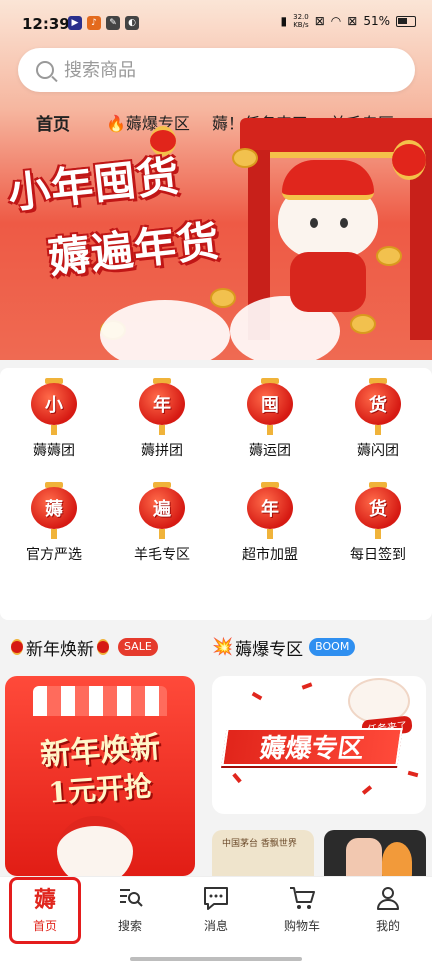 This screenshot has height=964, width=432. Describe the element at coordinates (397, 861) in the screenshot. I see `product-image` at that location.